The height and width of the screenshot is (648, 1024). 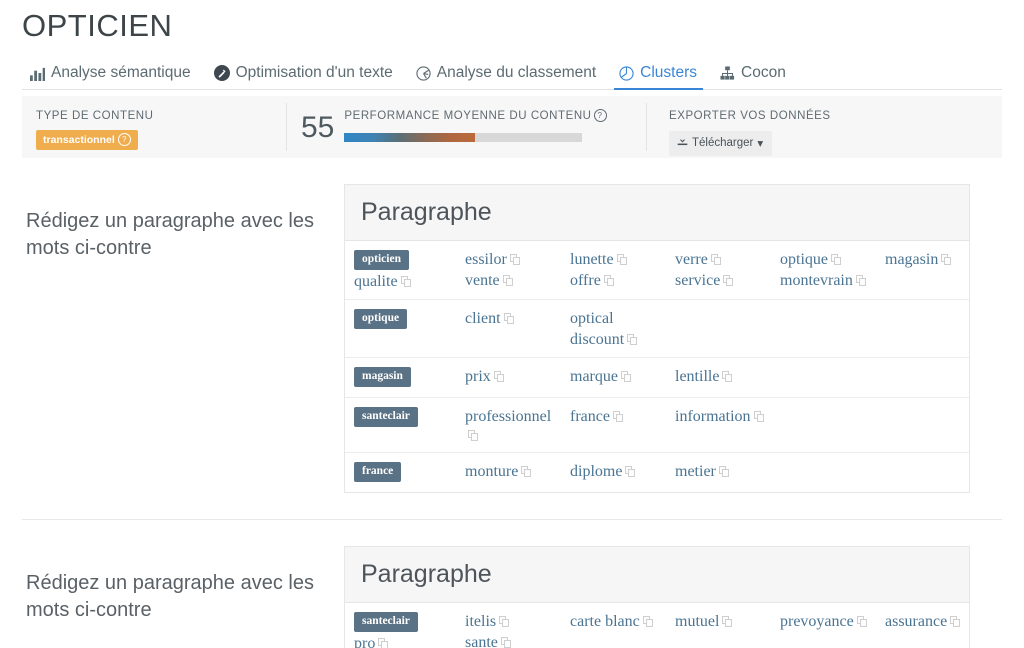 I want to click on tab-analyse-s-mantique: Analyse sémantique, so click(x=112, y=76).